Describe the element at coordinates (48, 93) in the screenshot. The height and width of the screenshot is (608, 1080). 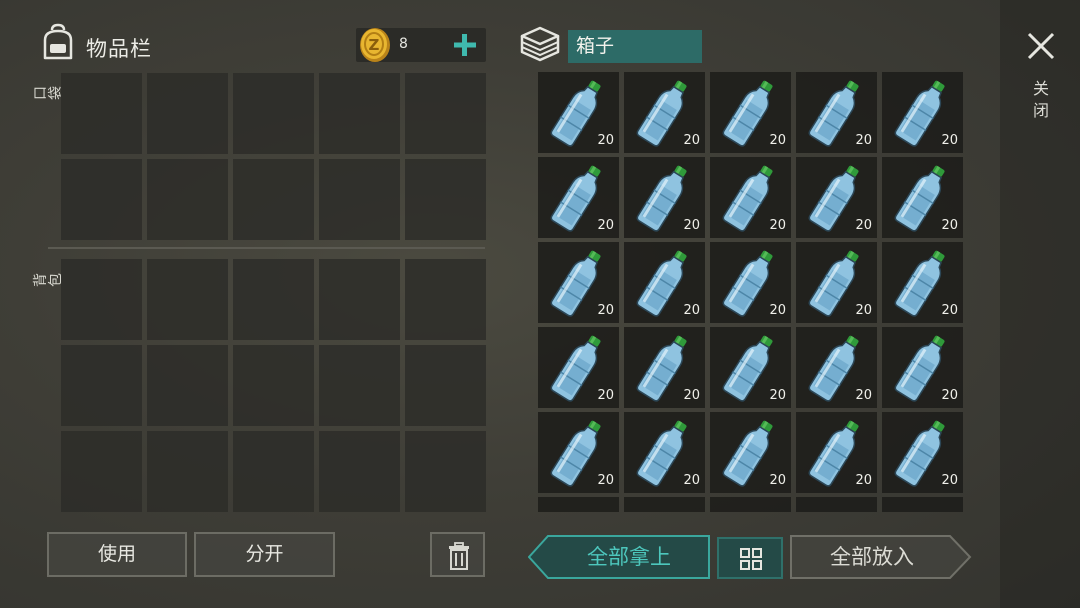
I see `pocket-label: 口袋` at that location.